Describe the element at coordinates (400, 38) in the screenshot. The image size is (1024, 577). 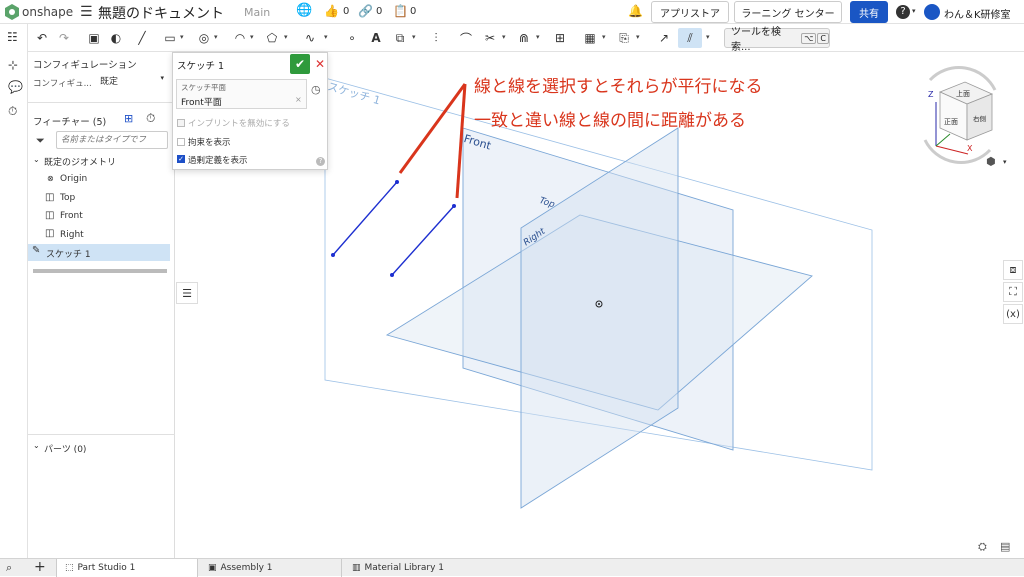
I see `construction-icon: ⧉` at that location.